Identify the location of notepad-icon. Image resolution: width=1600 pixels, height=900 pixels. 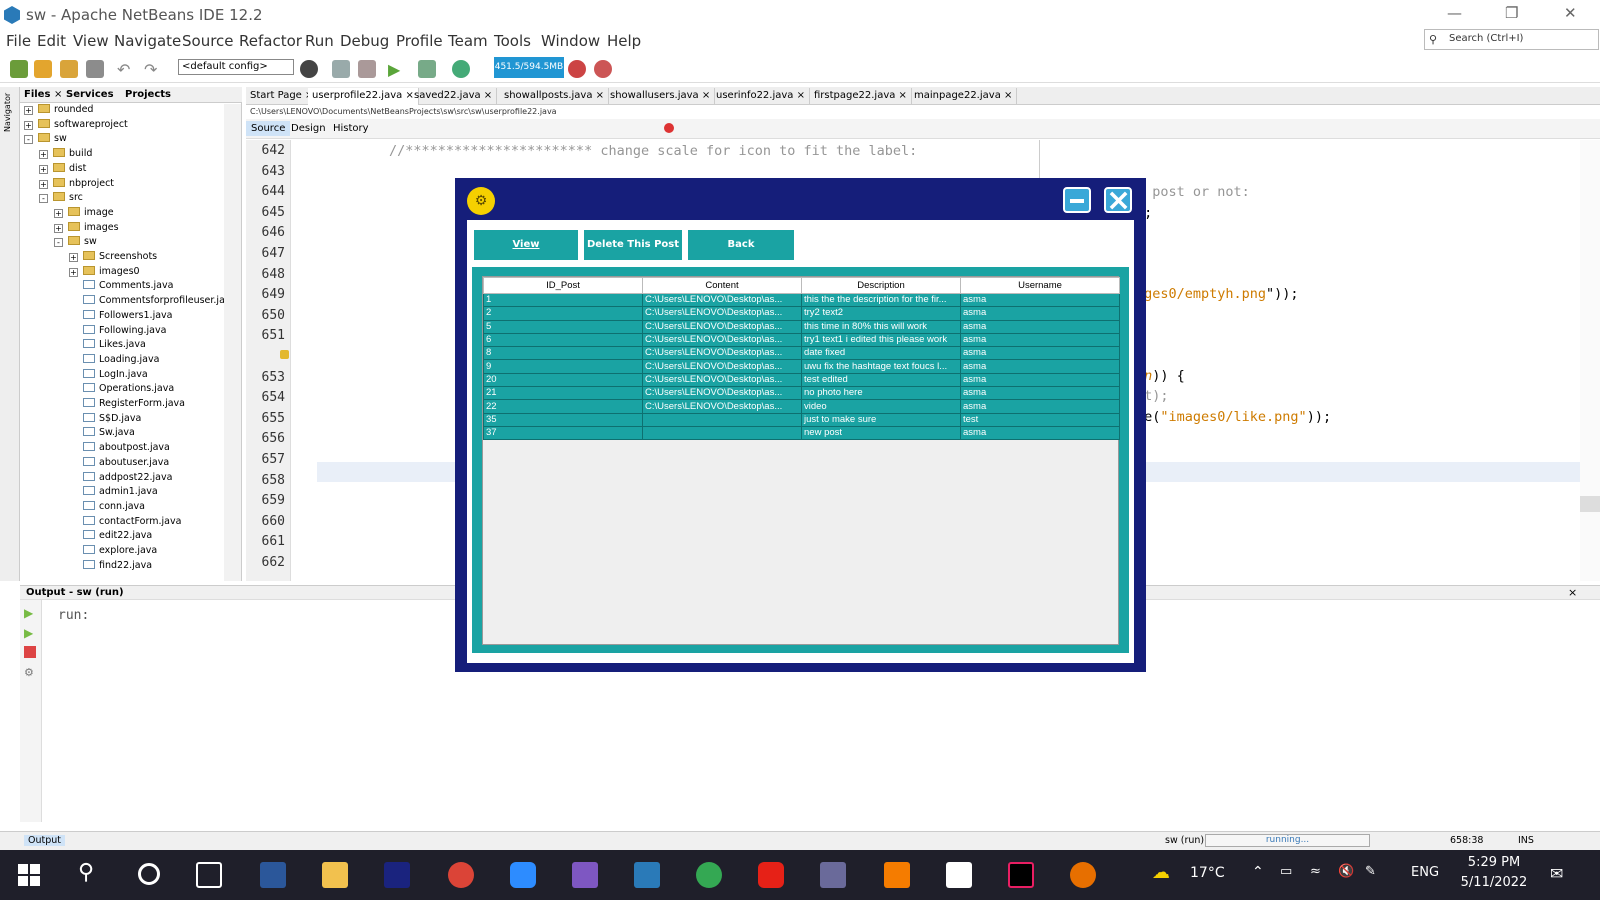
(959, 875).